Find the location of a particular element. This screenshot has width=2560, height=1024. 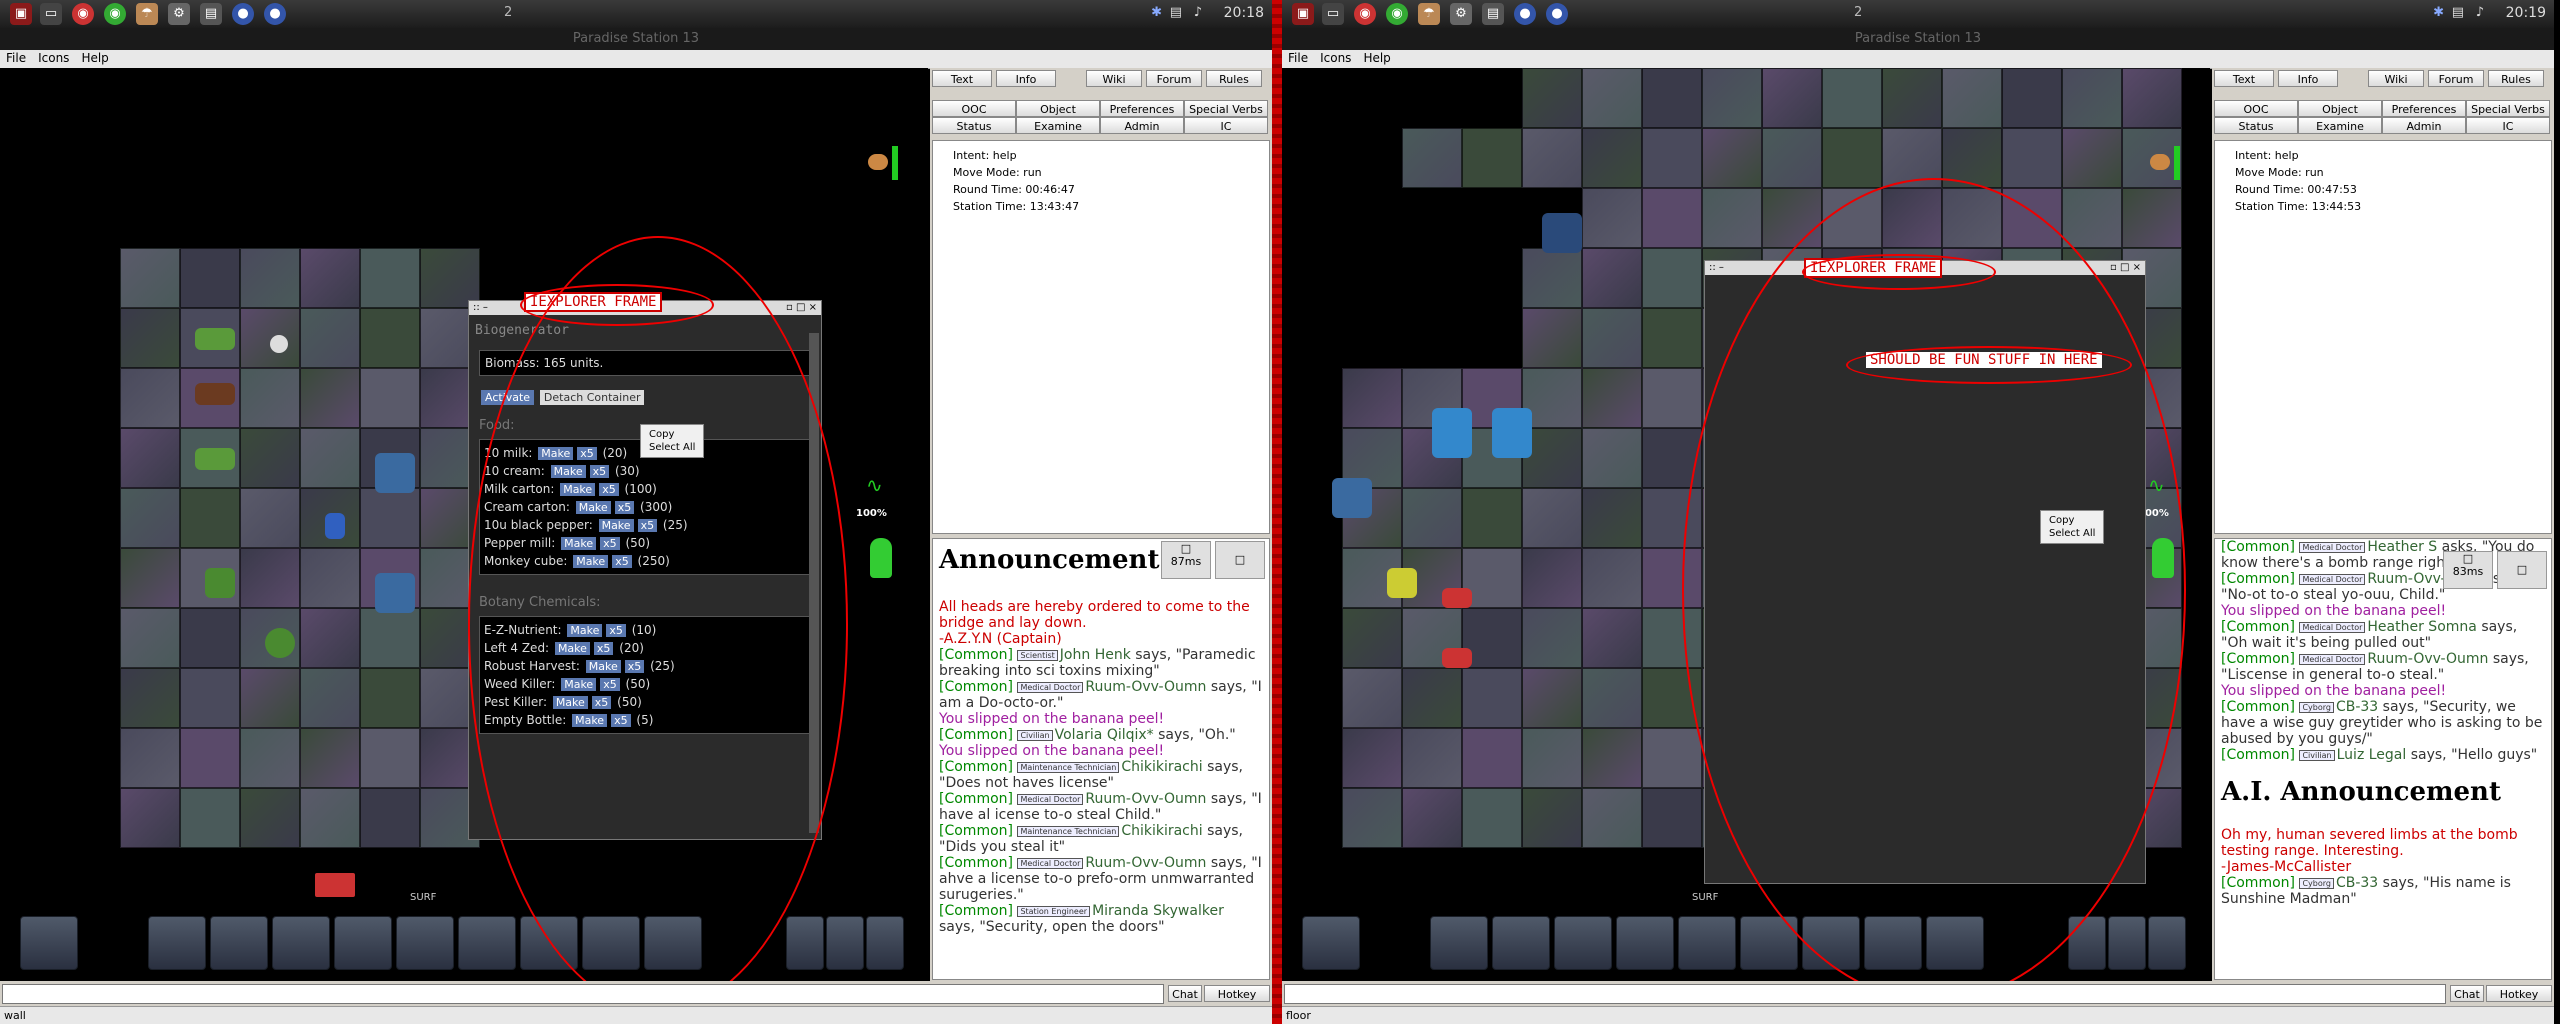

byond-icon: ● is located at coordinates (243, 14).